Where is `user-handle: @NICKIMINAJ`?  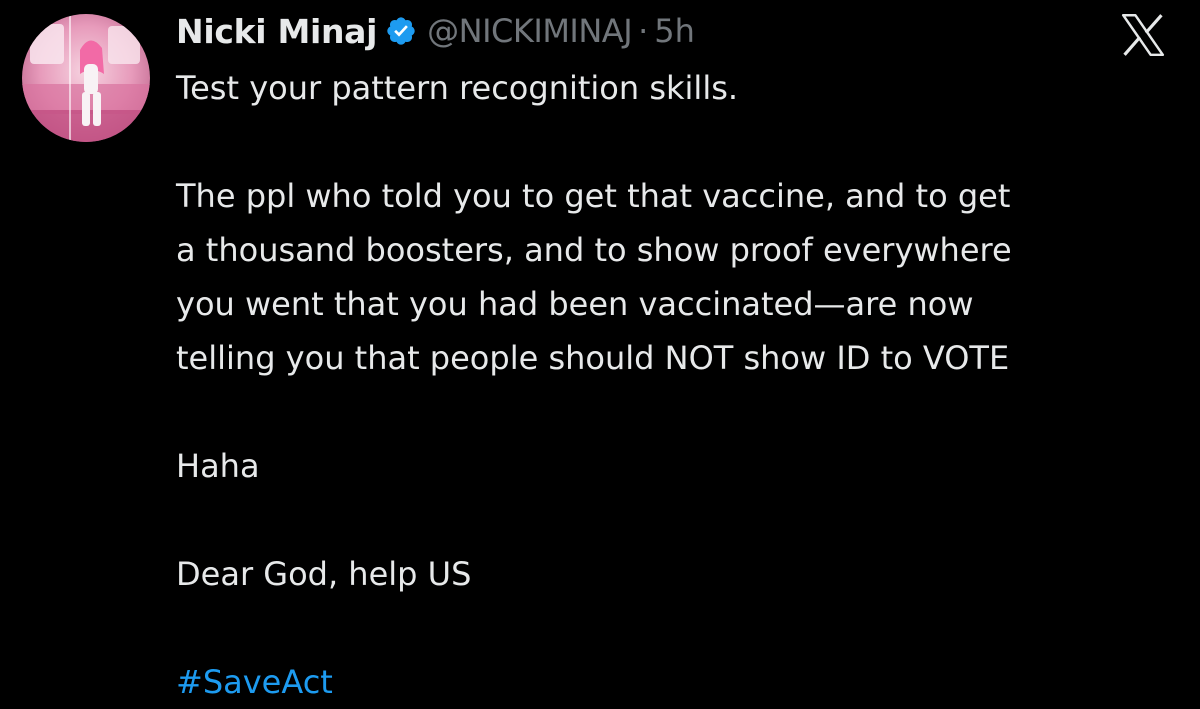 user-handle: @NICKIMINAJ is located at coordinates (529, 31).